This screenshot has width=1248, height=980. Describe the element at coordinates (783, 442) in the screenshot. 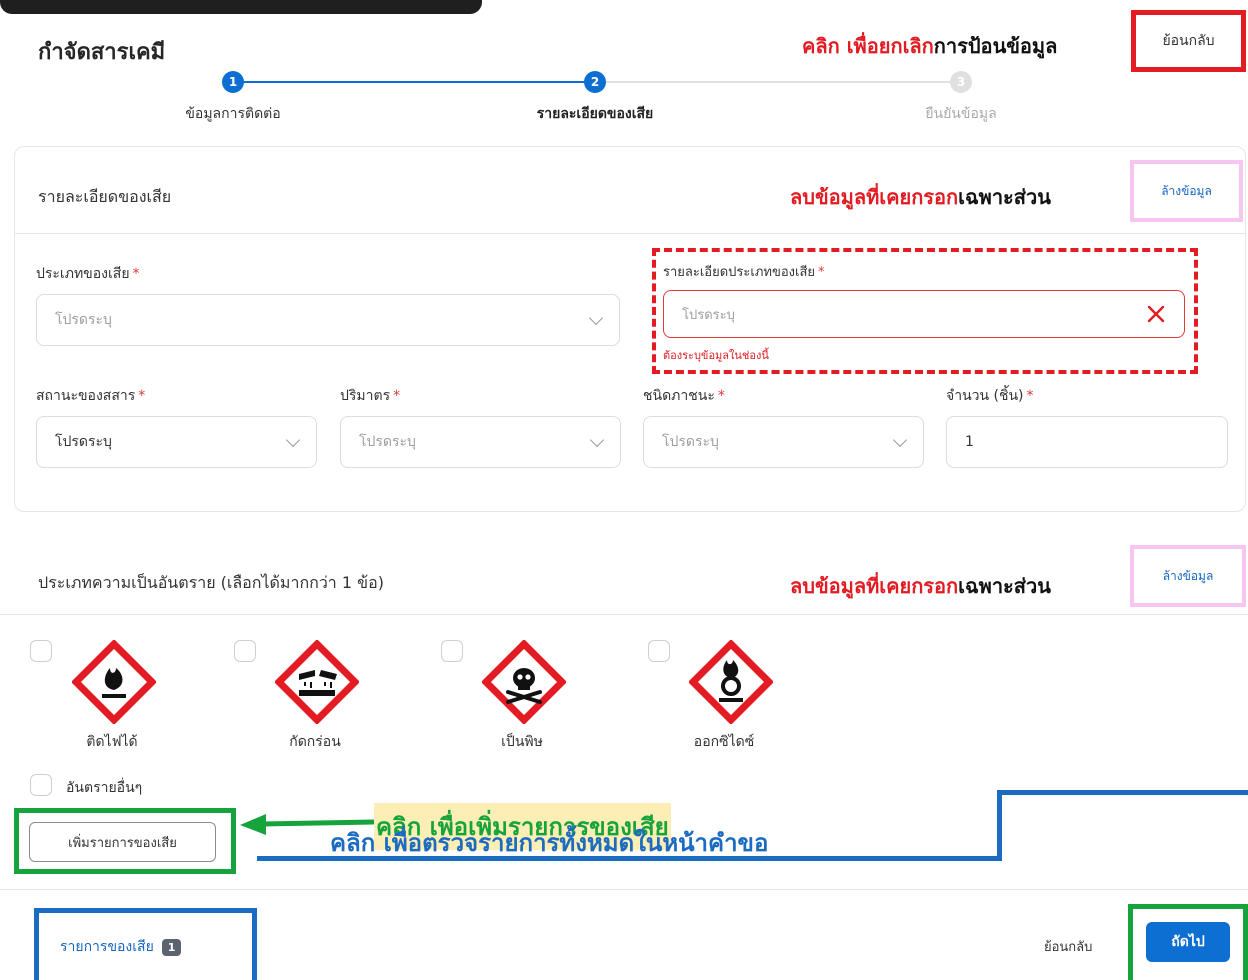

I see `container-select: โปรดระบุ` at that location.